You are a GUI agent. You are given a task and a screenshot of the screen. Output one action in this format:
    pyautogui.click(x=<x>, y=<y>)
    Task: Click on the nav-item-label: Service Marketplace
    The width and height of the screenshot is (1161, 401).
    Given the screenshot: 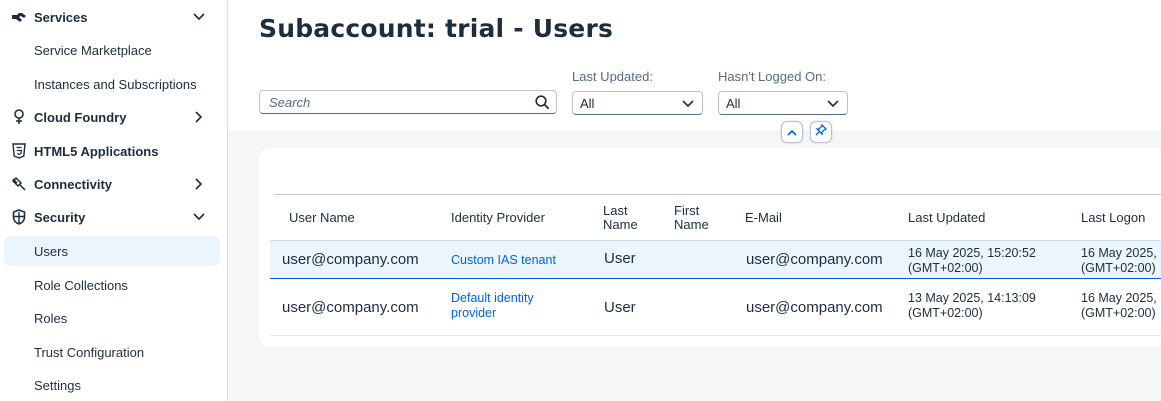 What is the action you would take?
    pyautogui.click(x=93, y=50)
    